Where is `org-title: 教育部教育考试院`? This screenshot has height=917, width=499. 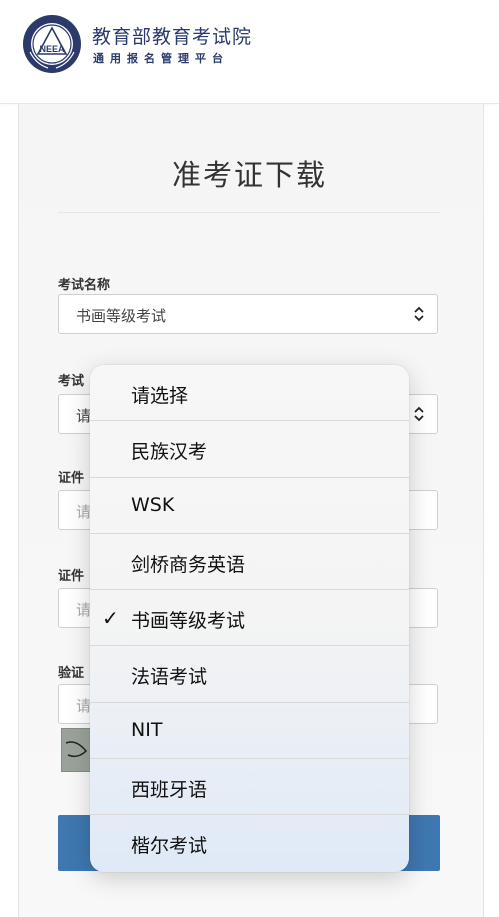
org-title: 教育部教育考试院 is located at coordinates (172, 37).